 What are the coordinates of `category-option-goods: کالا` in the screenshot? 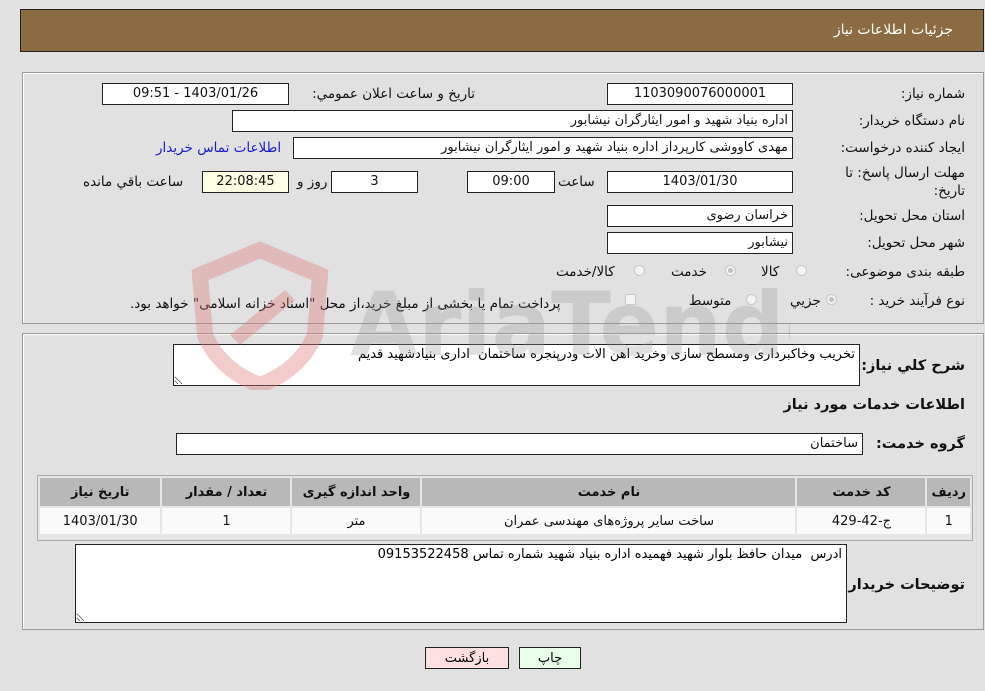 It's located at (770, 272).